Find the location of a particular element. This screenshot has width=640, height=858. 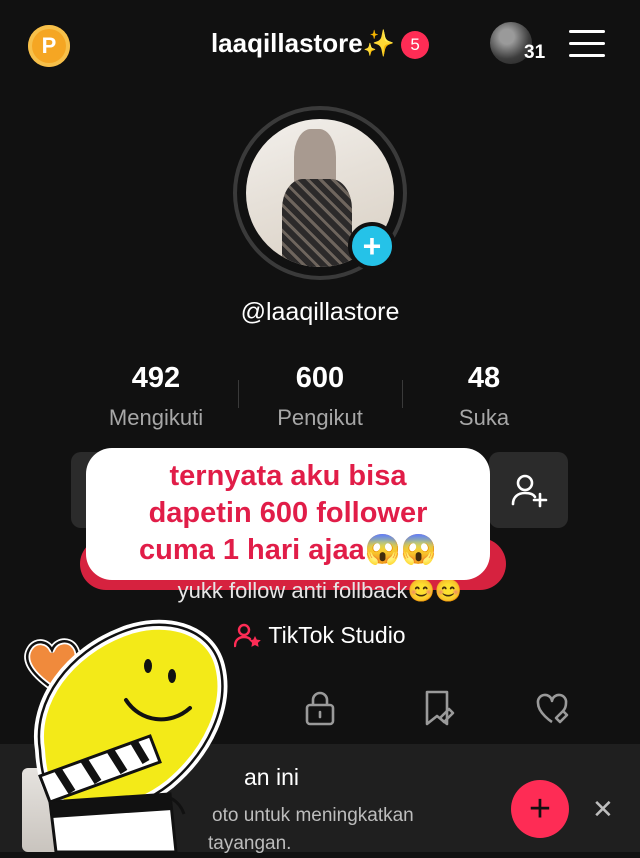

add-avatar-button: + is located at coordinates (372, 246).